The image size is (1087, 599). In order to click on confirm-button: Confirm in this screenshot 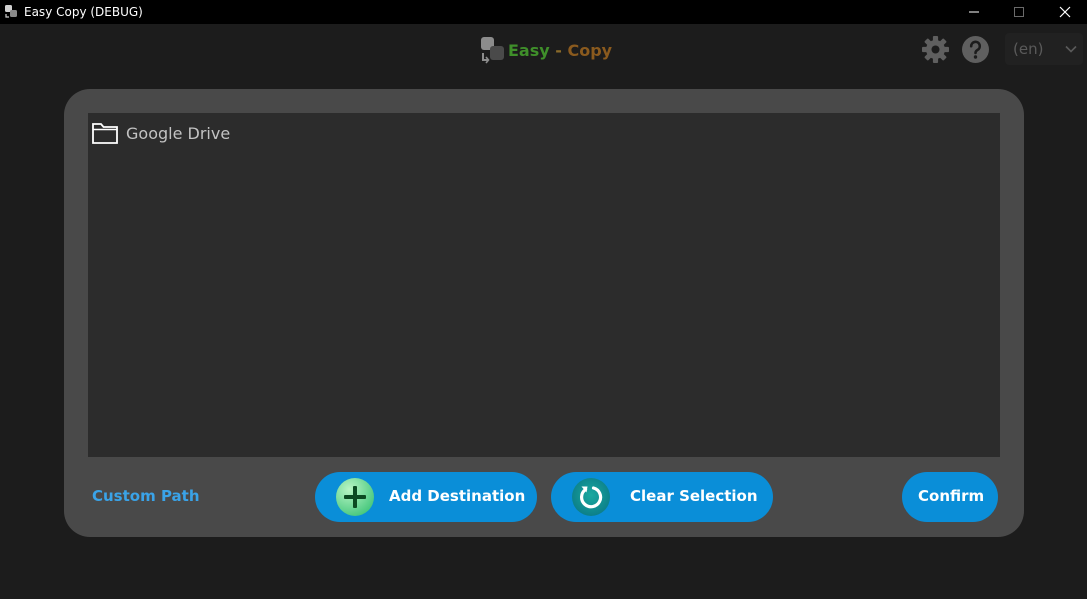, I will do `click(950, 497)`.